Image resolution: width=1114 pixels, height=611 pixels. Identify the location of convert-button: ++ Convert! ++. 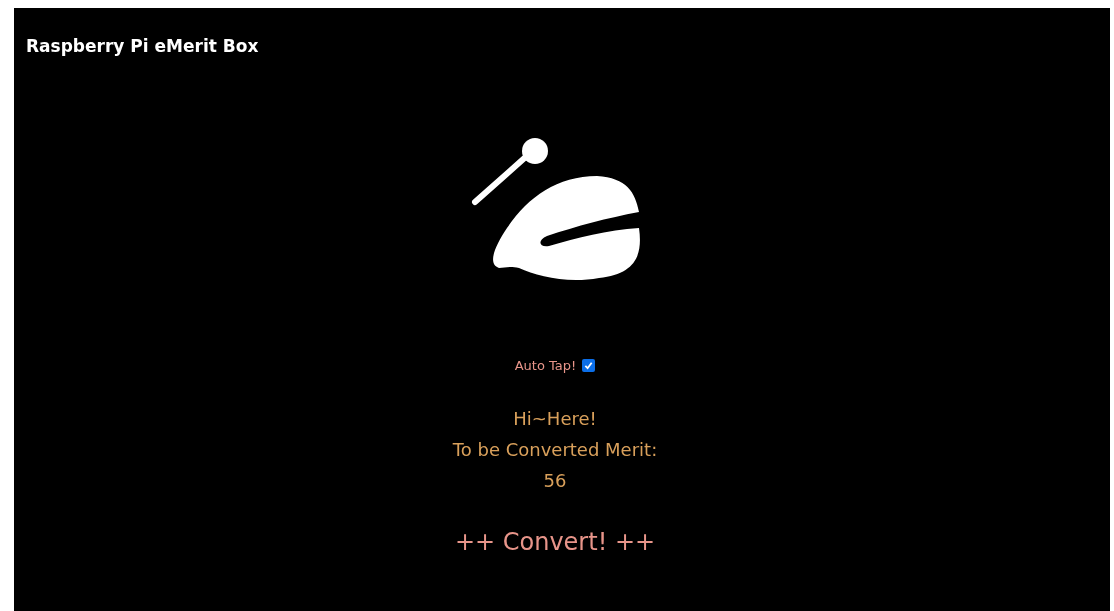
(555, 542).